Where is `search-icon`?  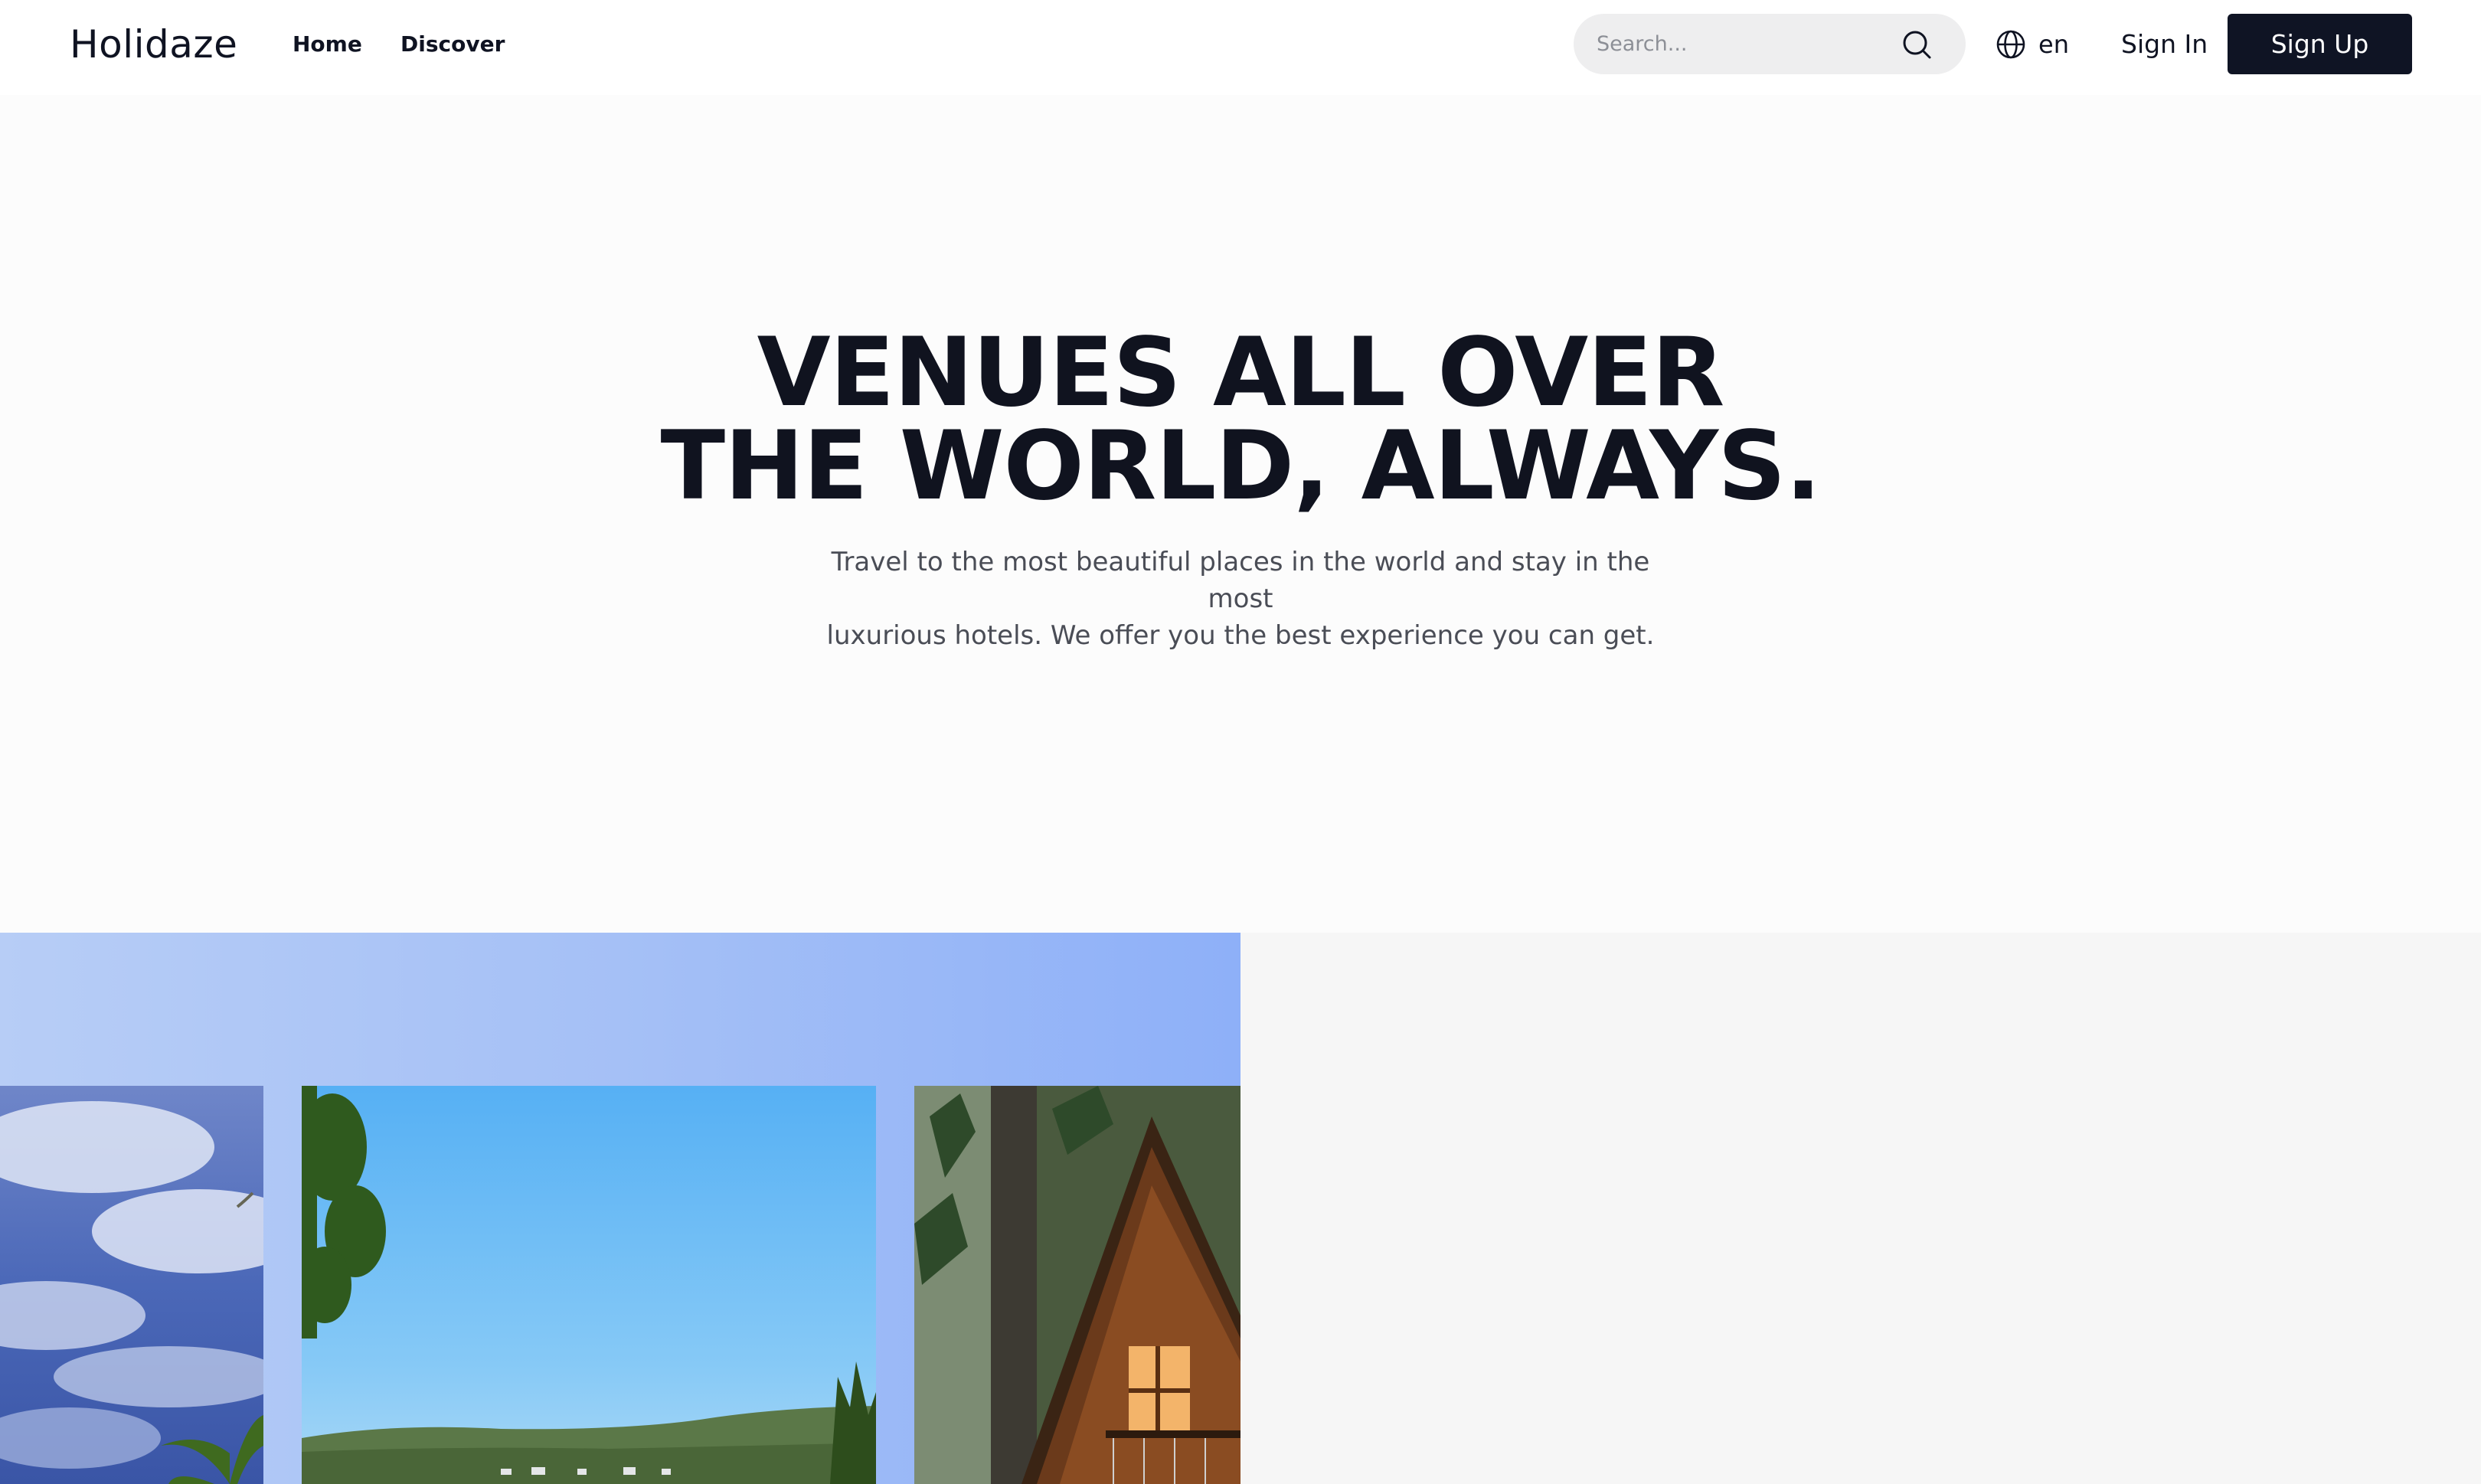 search-icon is located at coordinates (1917, 44).